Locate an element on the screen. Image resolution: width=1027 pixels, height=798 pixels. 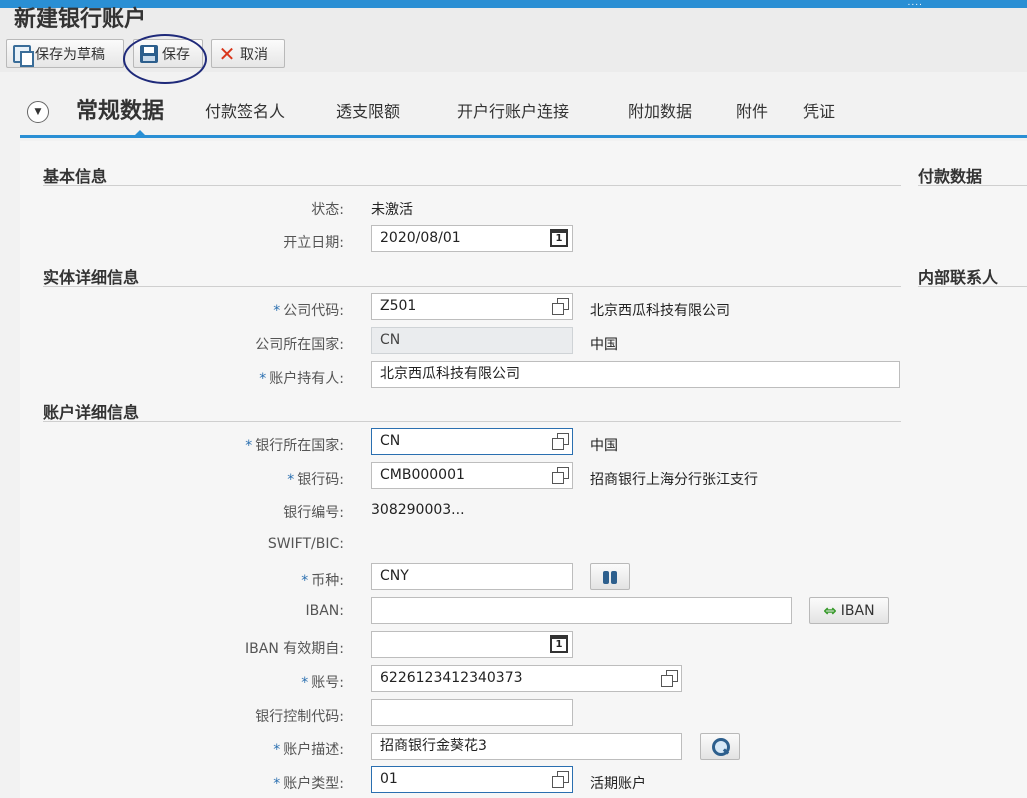
open-date-field: 2020/08/01 1 is located at coordinates (472, 238).